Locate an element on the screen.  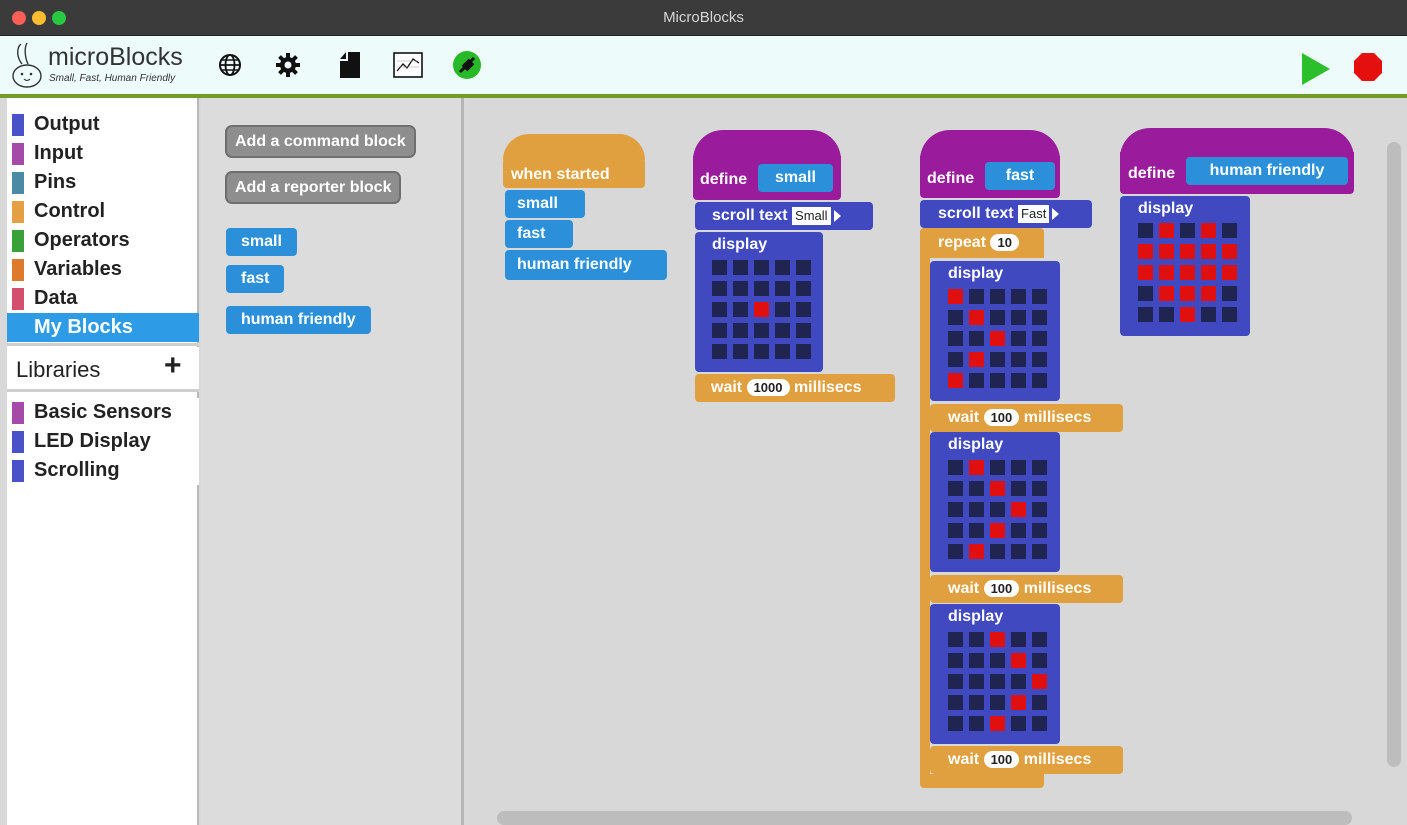
scroll-text-input: Fast is located at coordinates (1034, 213).